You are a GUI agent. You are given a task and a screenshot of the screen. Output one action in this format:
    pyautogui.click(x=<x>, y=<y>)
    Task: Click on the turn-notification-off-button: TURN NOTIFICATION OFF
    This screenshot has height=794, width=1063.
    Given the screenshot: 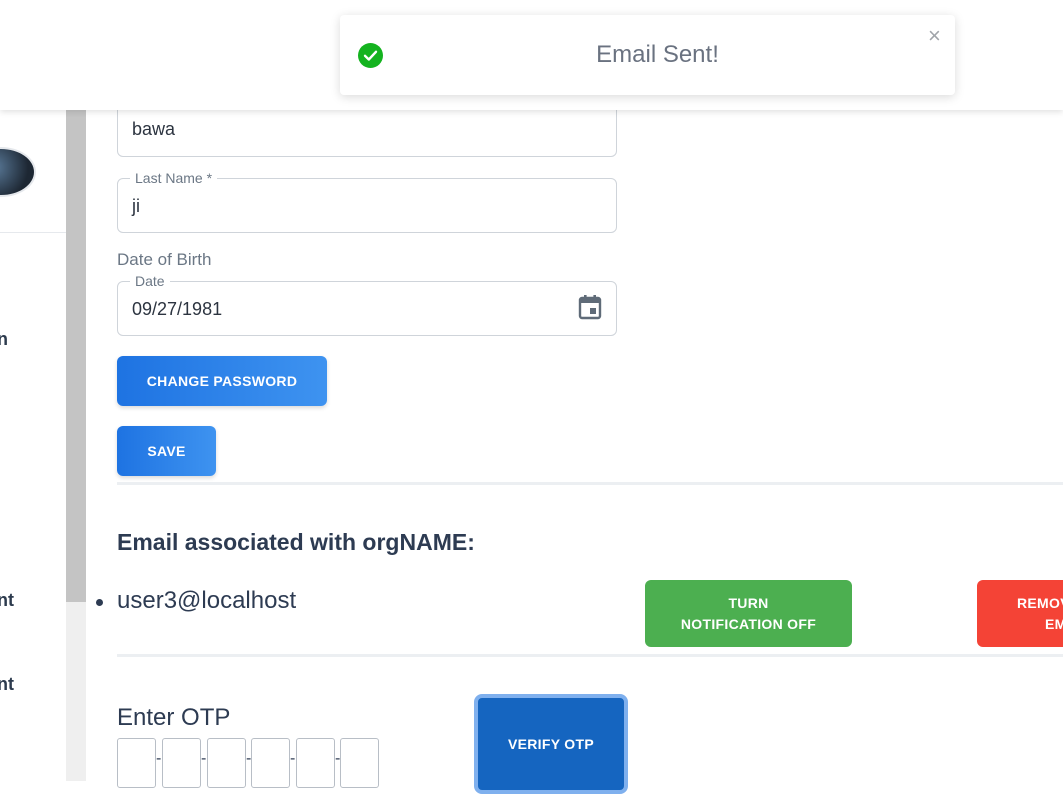 What is the action you would take?
    pyautogui.click(x=748, y=613)
    